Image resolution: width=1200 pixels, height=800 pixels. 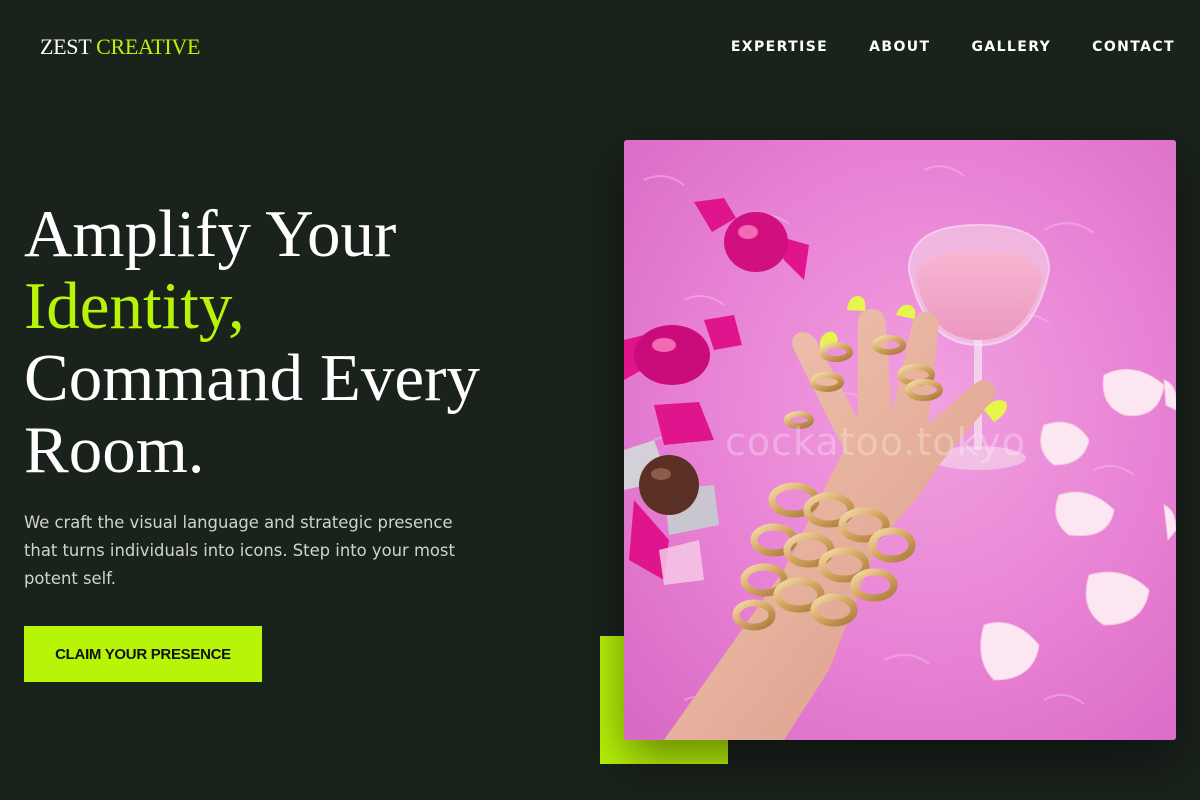 What do you see at coordinates (252, 378) in the screenshot?
I see `hero-title-line-3: Command Every` at bounding box center [252, 378].